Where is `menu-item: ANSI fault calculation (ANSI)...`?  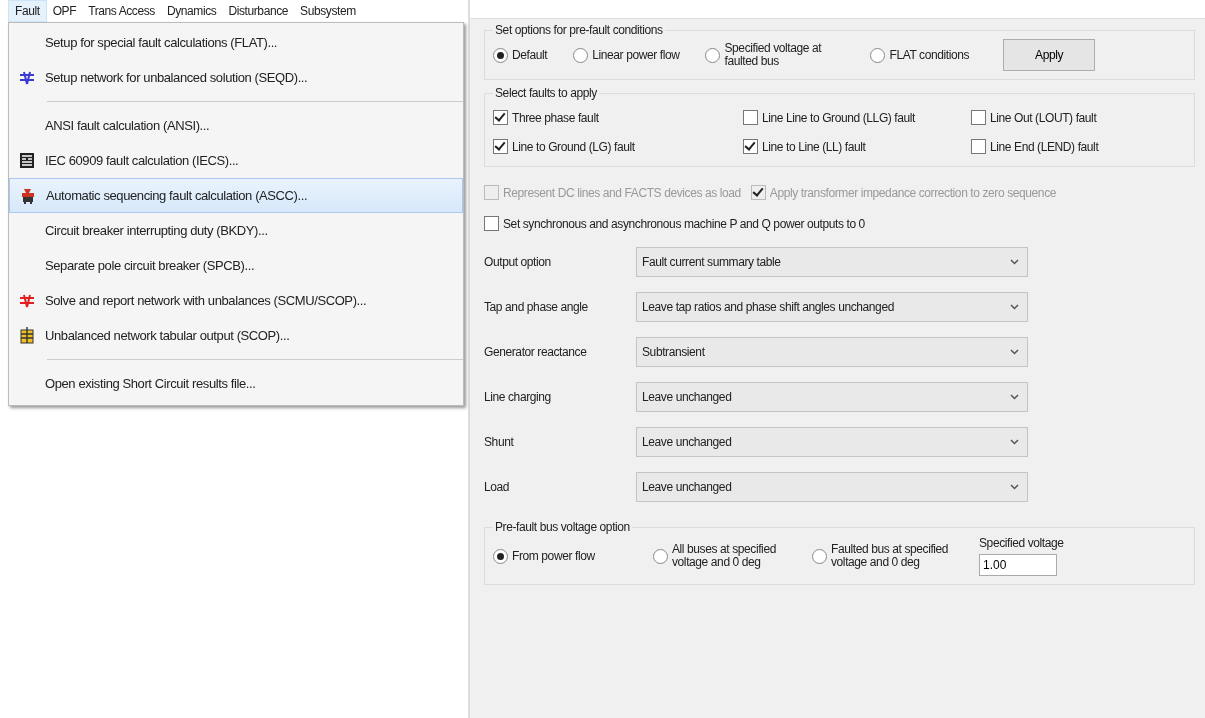
menu-item: ANSI fault calculation (ANSI)... is located at coordinates (236, 125).